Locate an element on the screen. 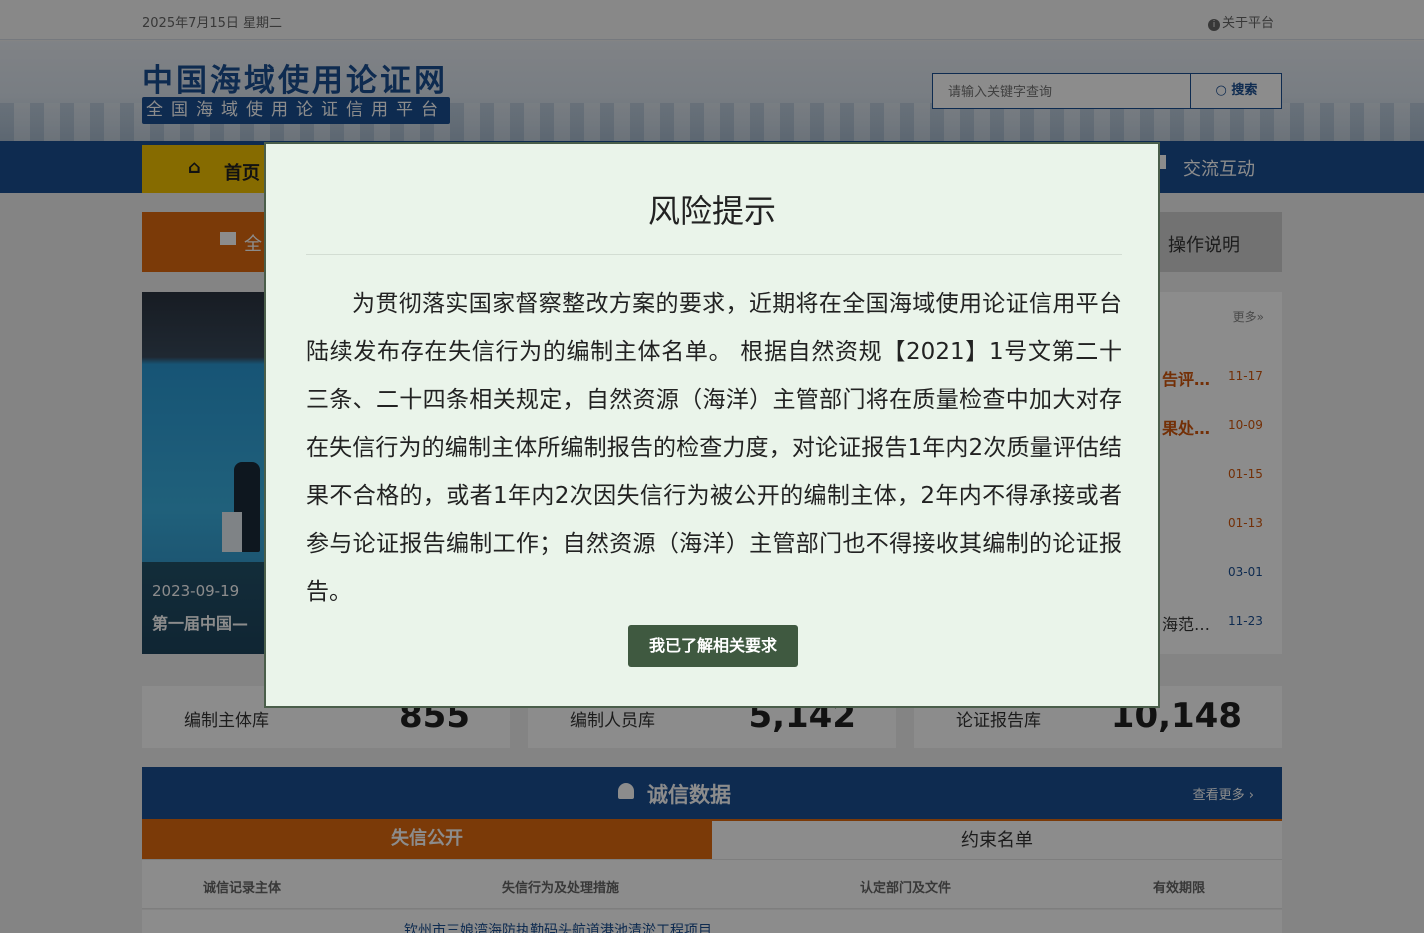 The image size is (1424, 933). acknowledge-button: 我已了解相关要求 is located at coordinates (713, 646).